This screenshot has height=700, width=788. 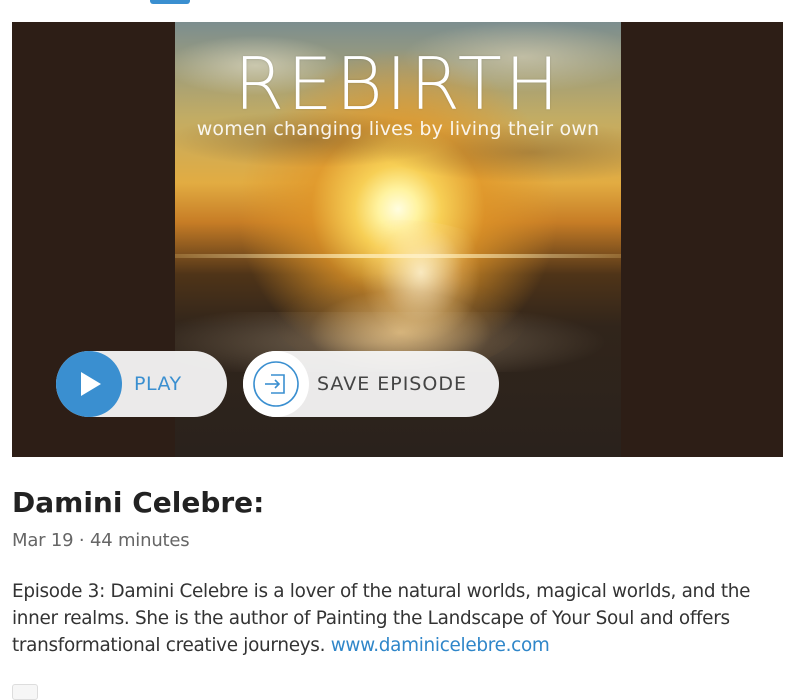 What do you see at coordinates (398, 84) in the screenshot?
I see `cover-title: REBIRTH` at bounding box center [398, 84].